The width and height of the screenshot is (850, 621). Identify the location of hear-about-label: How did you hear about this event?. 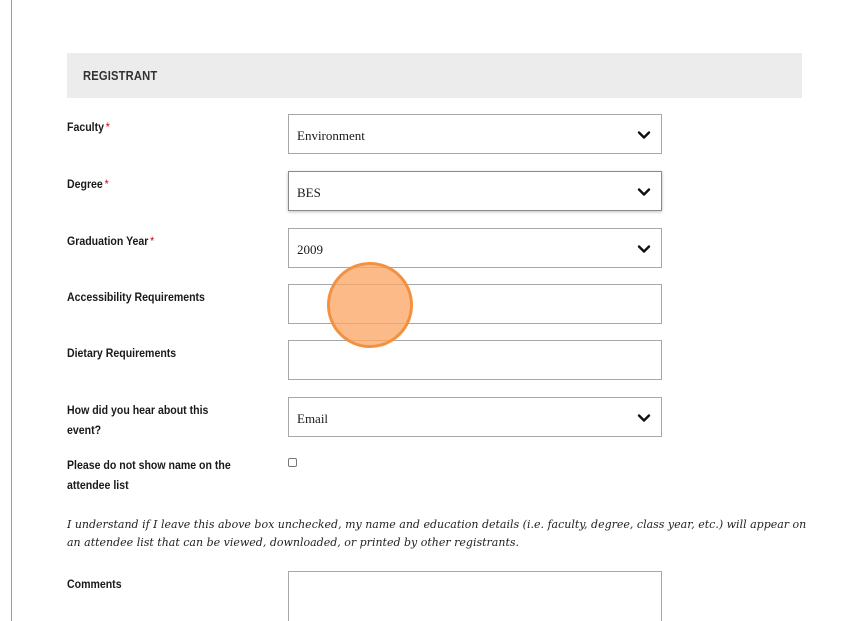
(138, 420).